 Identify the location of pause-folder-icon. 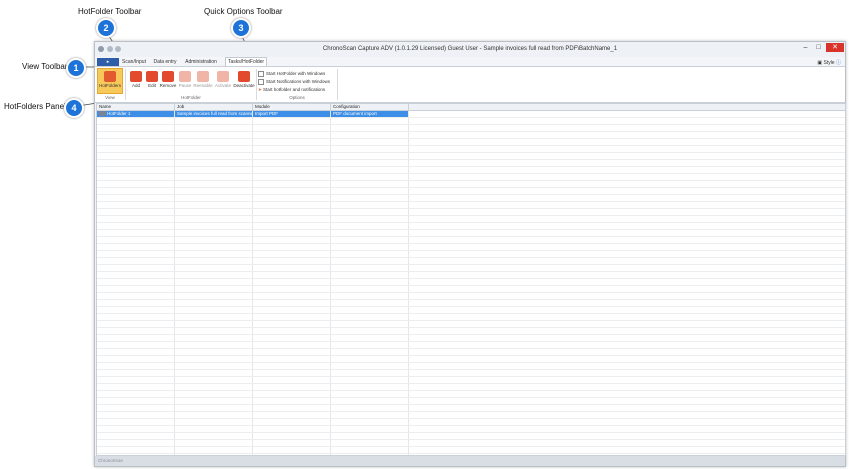
(185, 76).